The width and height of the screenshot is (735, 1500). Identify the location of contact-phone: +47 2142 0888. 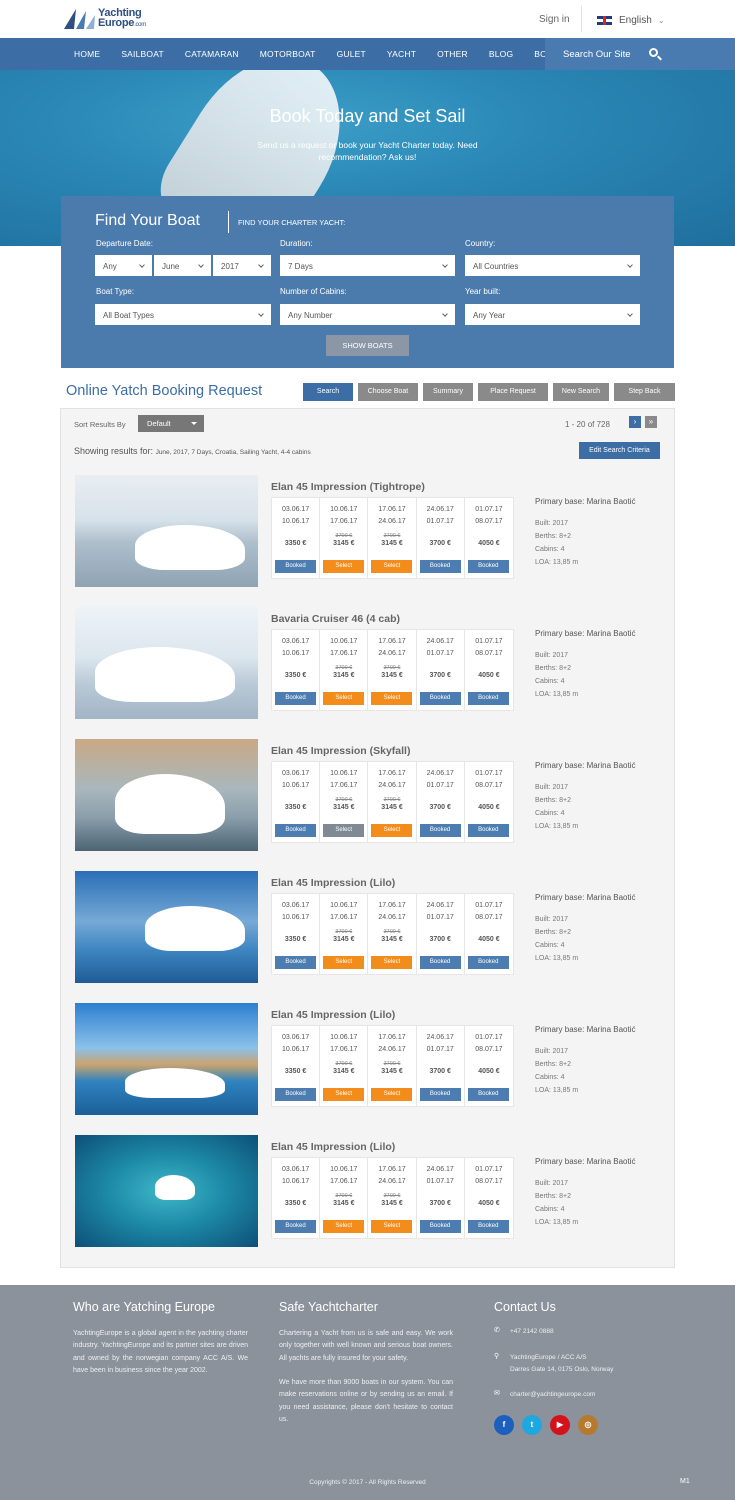
(532, 1331).